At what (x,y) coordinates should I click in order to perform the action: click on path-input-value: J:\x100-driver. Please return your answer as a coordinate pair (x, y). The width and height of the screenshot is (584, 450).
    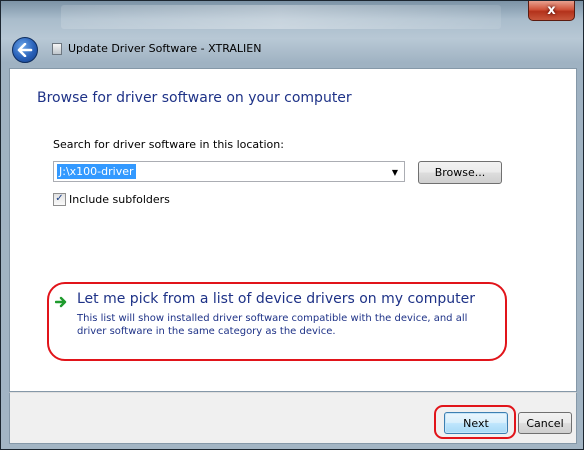
    Looking at the image, I should click on (96, 171).